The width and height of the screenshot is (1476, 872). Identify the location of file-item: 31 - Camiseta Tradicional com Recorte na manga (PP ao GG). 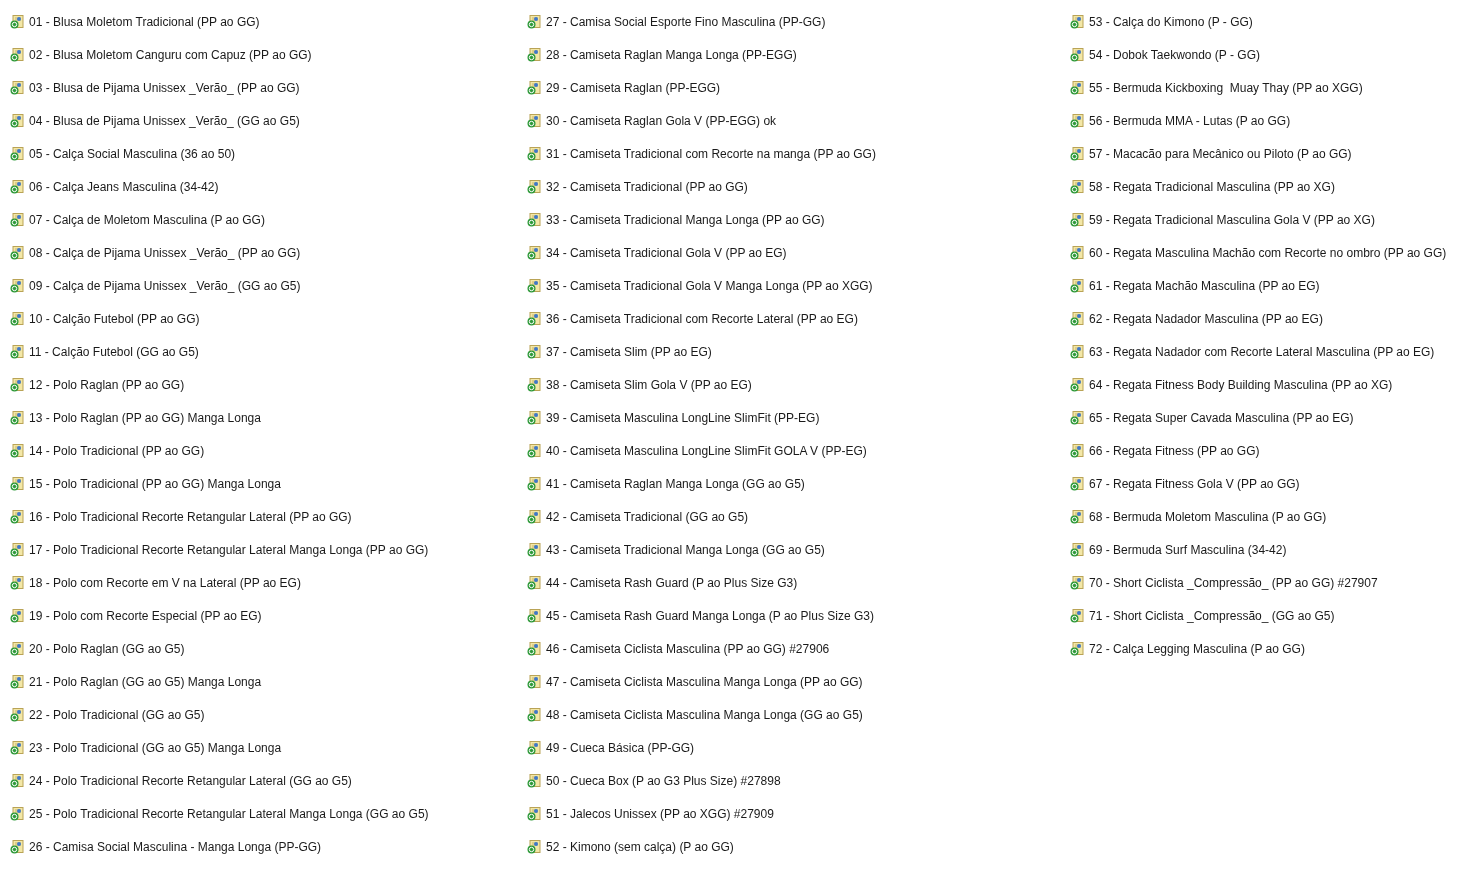
(701, 153).